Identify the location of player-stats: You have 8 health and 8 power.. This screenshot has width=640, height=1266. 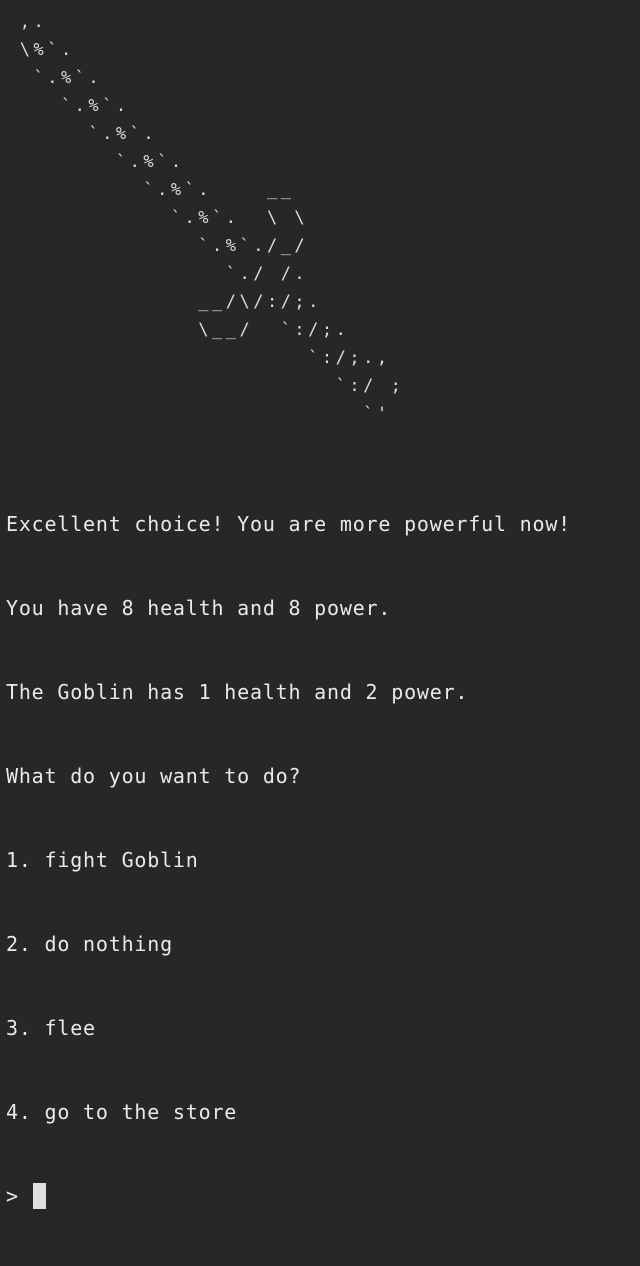
(199, 608).